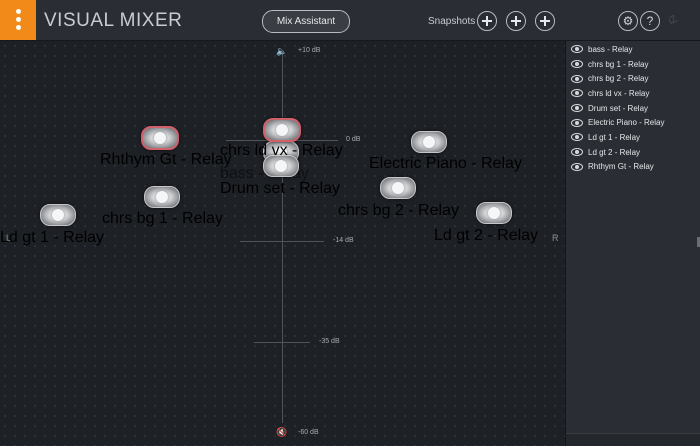 The width and height of the screenshot is (700, 446). What do you see at coordinates (628, 21) in the screenshot?
I see `settings-gear-icon: ⚙` at bounding box center [628, 21].